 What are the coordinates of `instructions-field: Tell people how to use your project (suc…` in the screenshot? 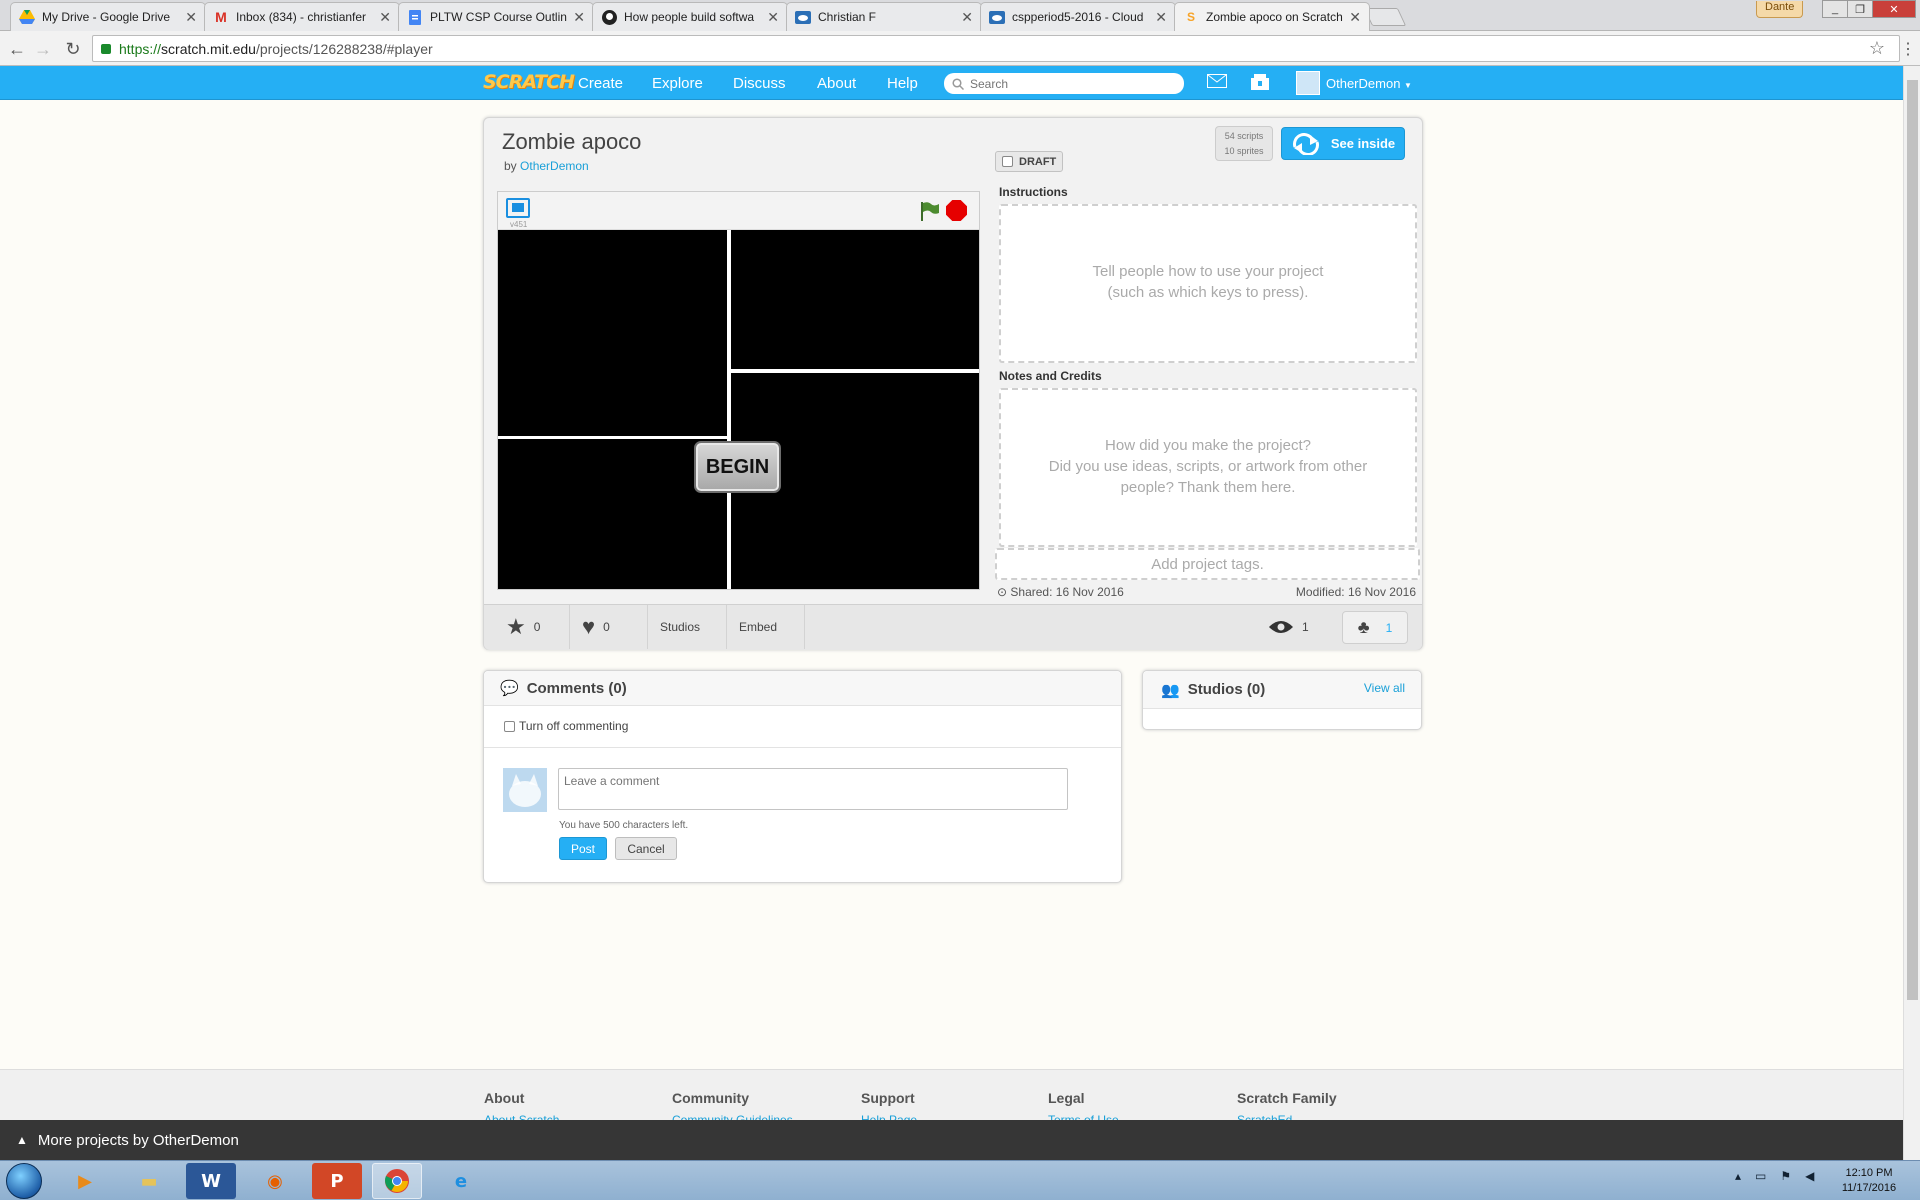 It's located at (1208, 283).